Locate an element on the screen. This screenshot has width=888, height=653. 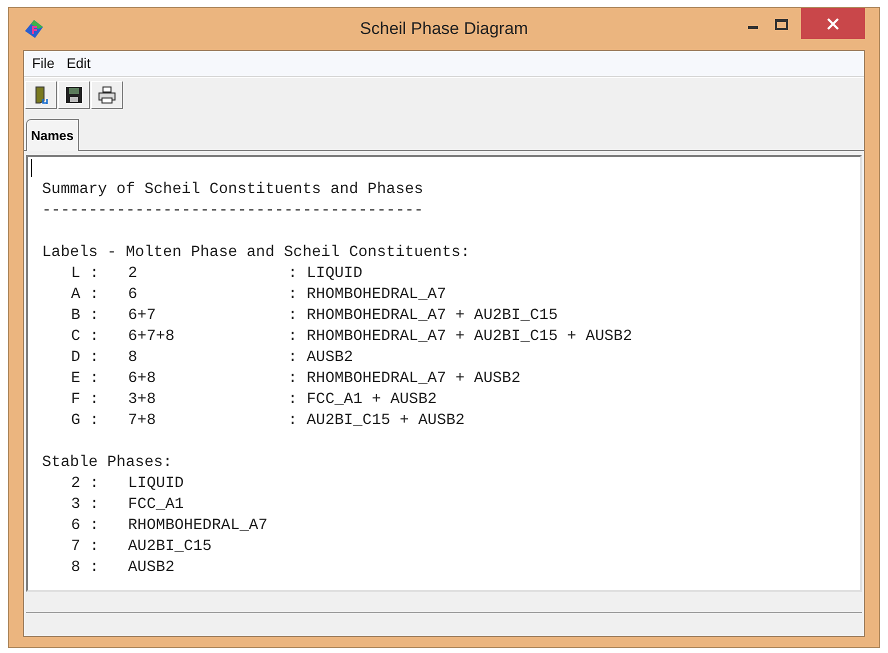
phase-name: LIQUID is located at coordinates (156, 483).